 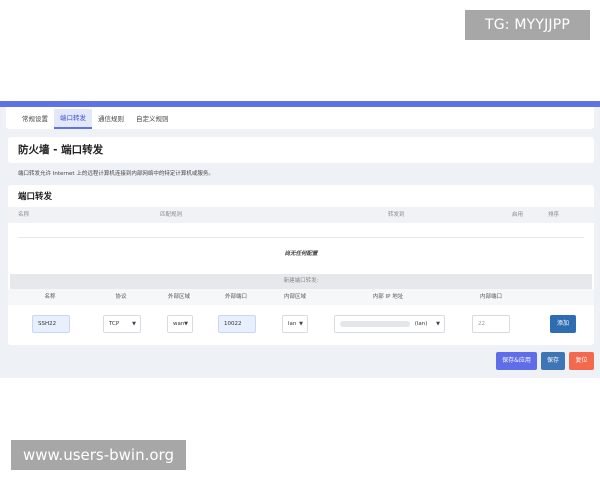 What do you see at coordinates (301, 254) in the screenshot?
I see `empty-message: 尚无任何配置` at bounding box center [301, 254].